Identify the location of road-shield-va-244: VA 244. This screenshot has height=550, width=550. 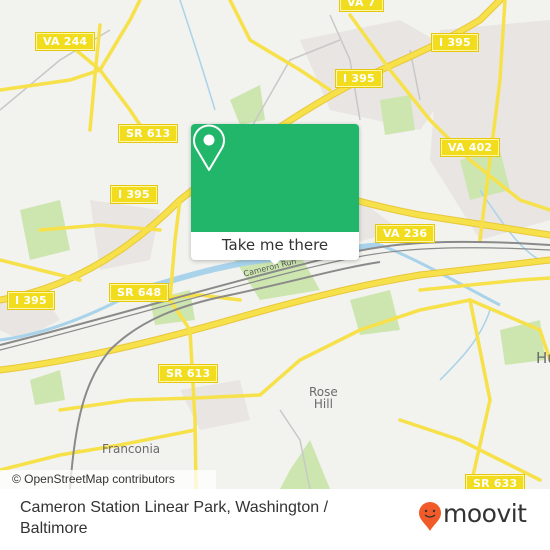
(65, 41).